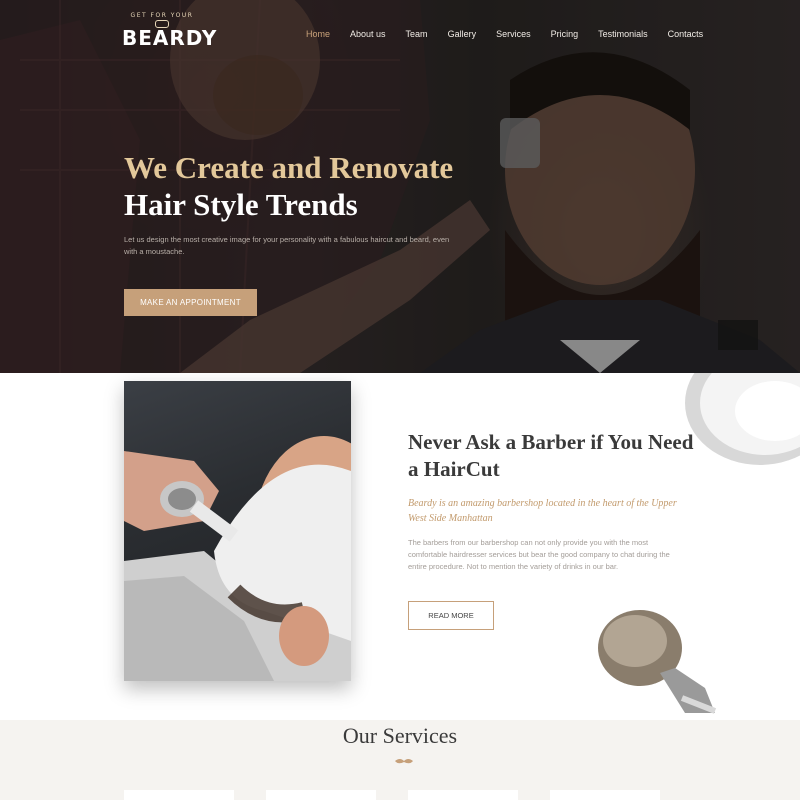  What do you see at coordinates (368, 34) in the screenshot?
I see `nav-item-about: About us` at bounding box center [368, 34].